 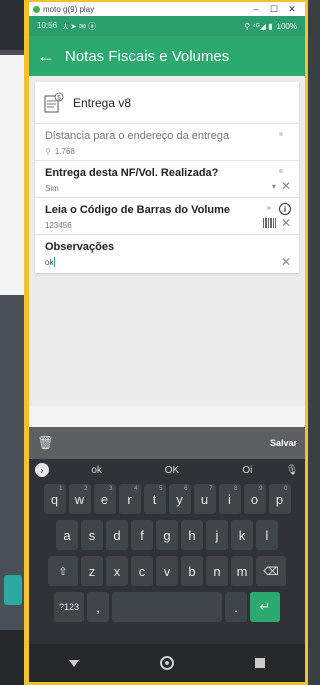 I want to click on barcode-value: 123456, so click(x=168, y=225).